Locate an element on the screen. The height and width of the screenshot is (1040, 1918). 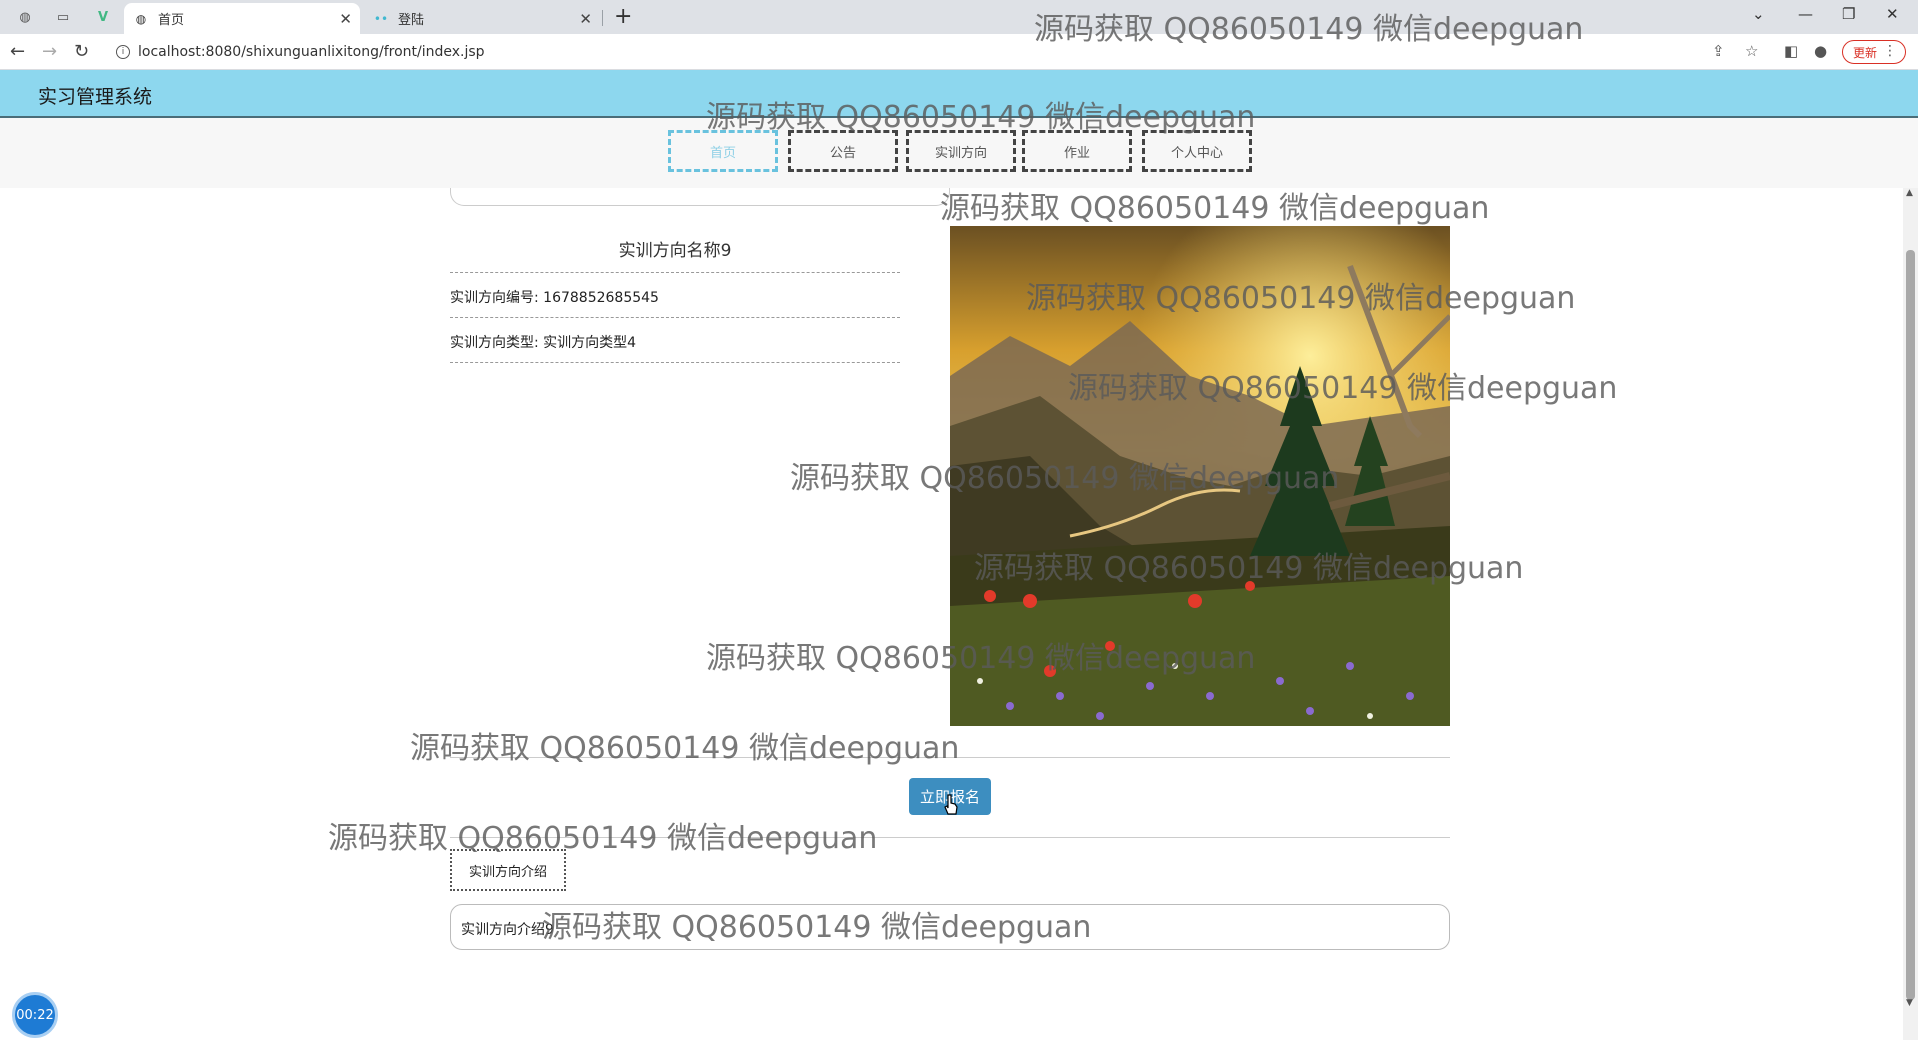
tab-home-title: 首页 is located at coordinates (171, 20).